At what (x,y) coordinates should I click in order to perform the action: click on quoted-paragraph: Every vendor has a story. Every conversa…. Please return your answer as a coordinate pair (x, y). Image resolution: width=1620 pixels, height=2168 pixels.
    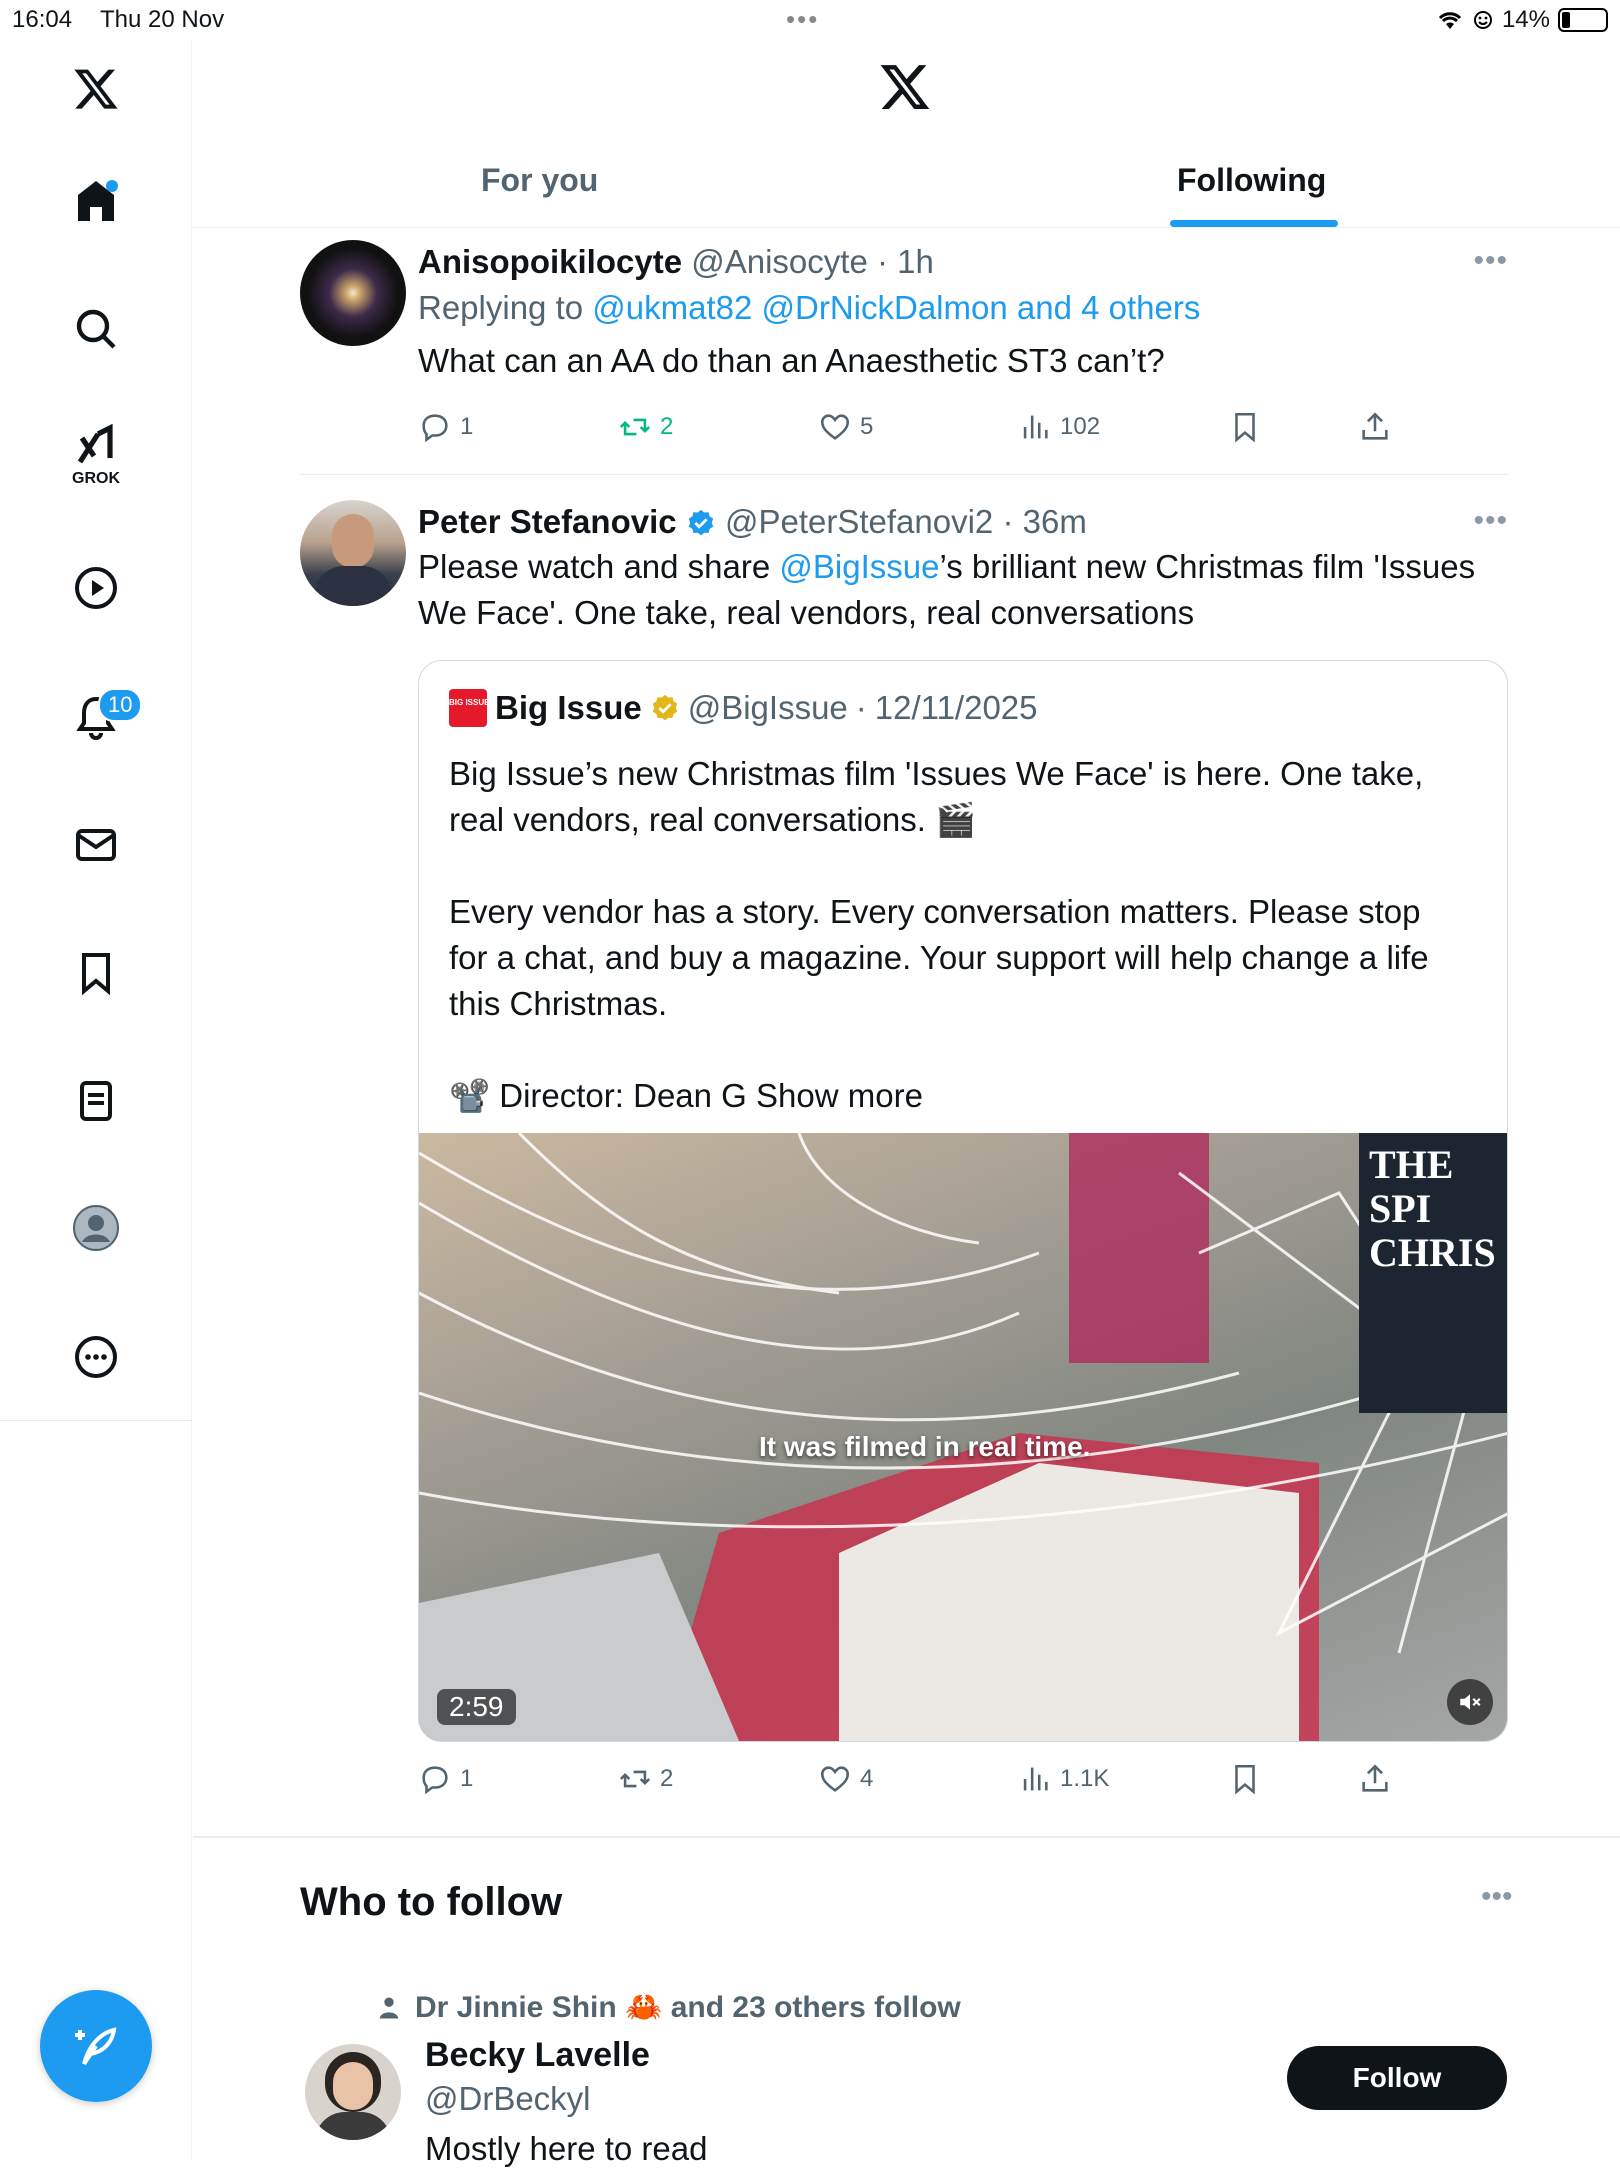
    Looking at the image, I should click on (939, 957).